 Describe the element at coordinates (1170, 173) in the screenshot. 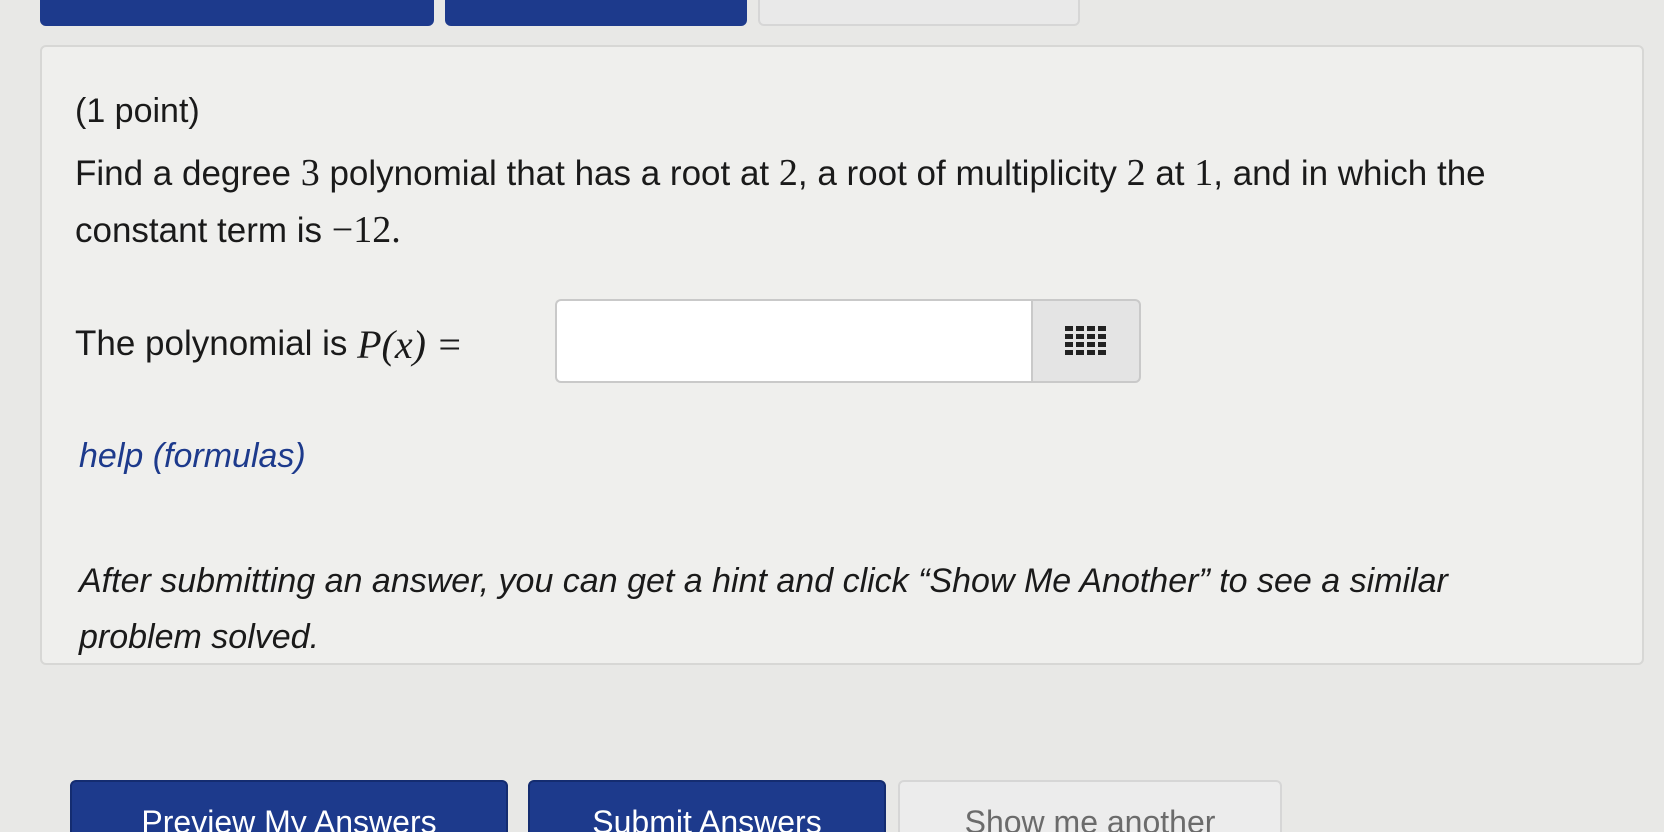

I see `statement-text: at` at that location.